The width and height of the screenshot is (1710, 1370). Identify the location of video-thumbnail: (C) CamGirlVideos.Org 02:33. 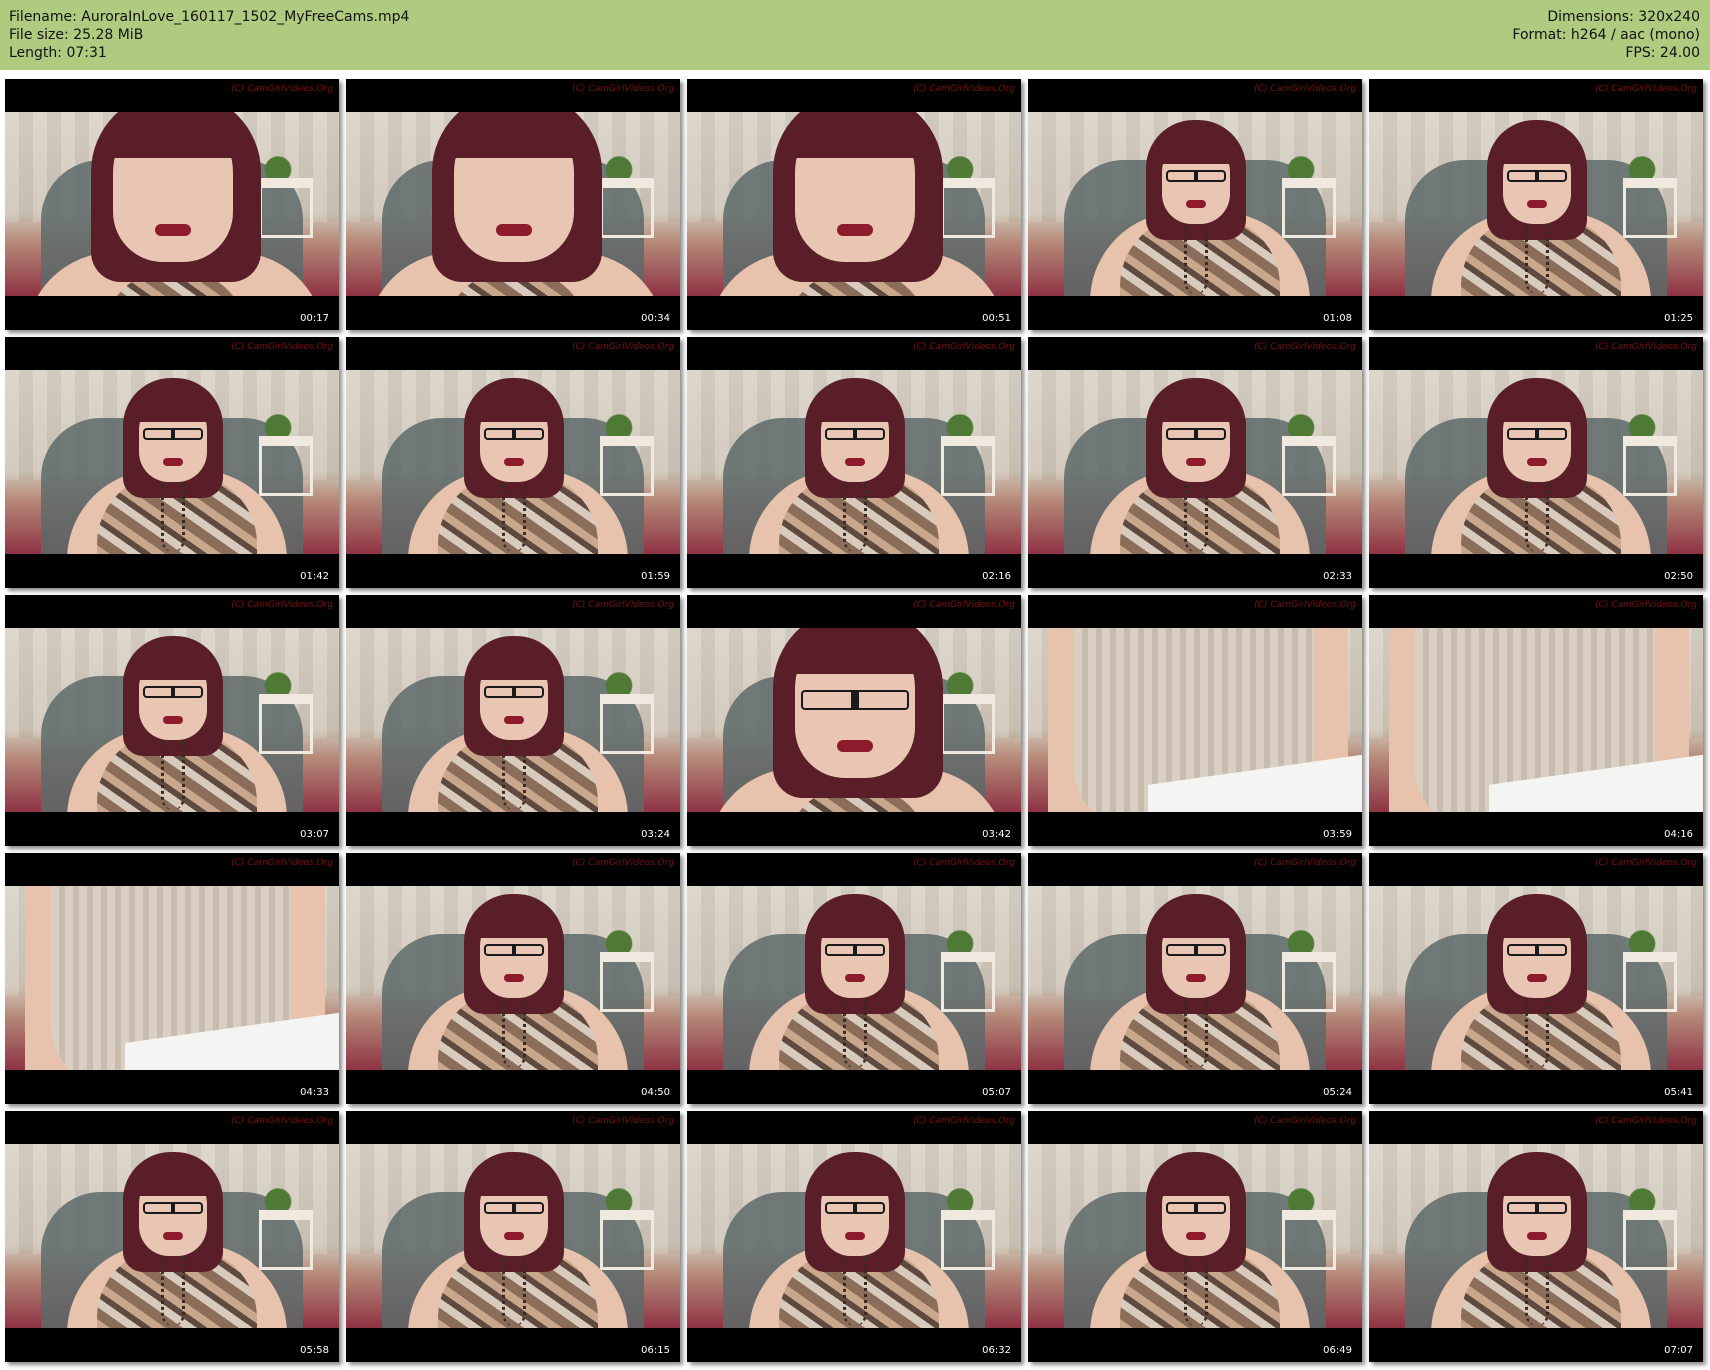
(1195, 462).